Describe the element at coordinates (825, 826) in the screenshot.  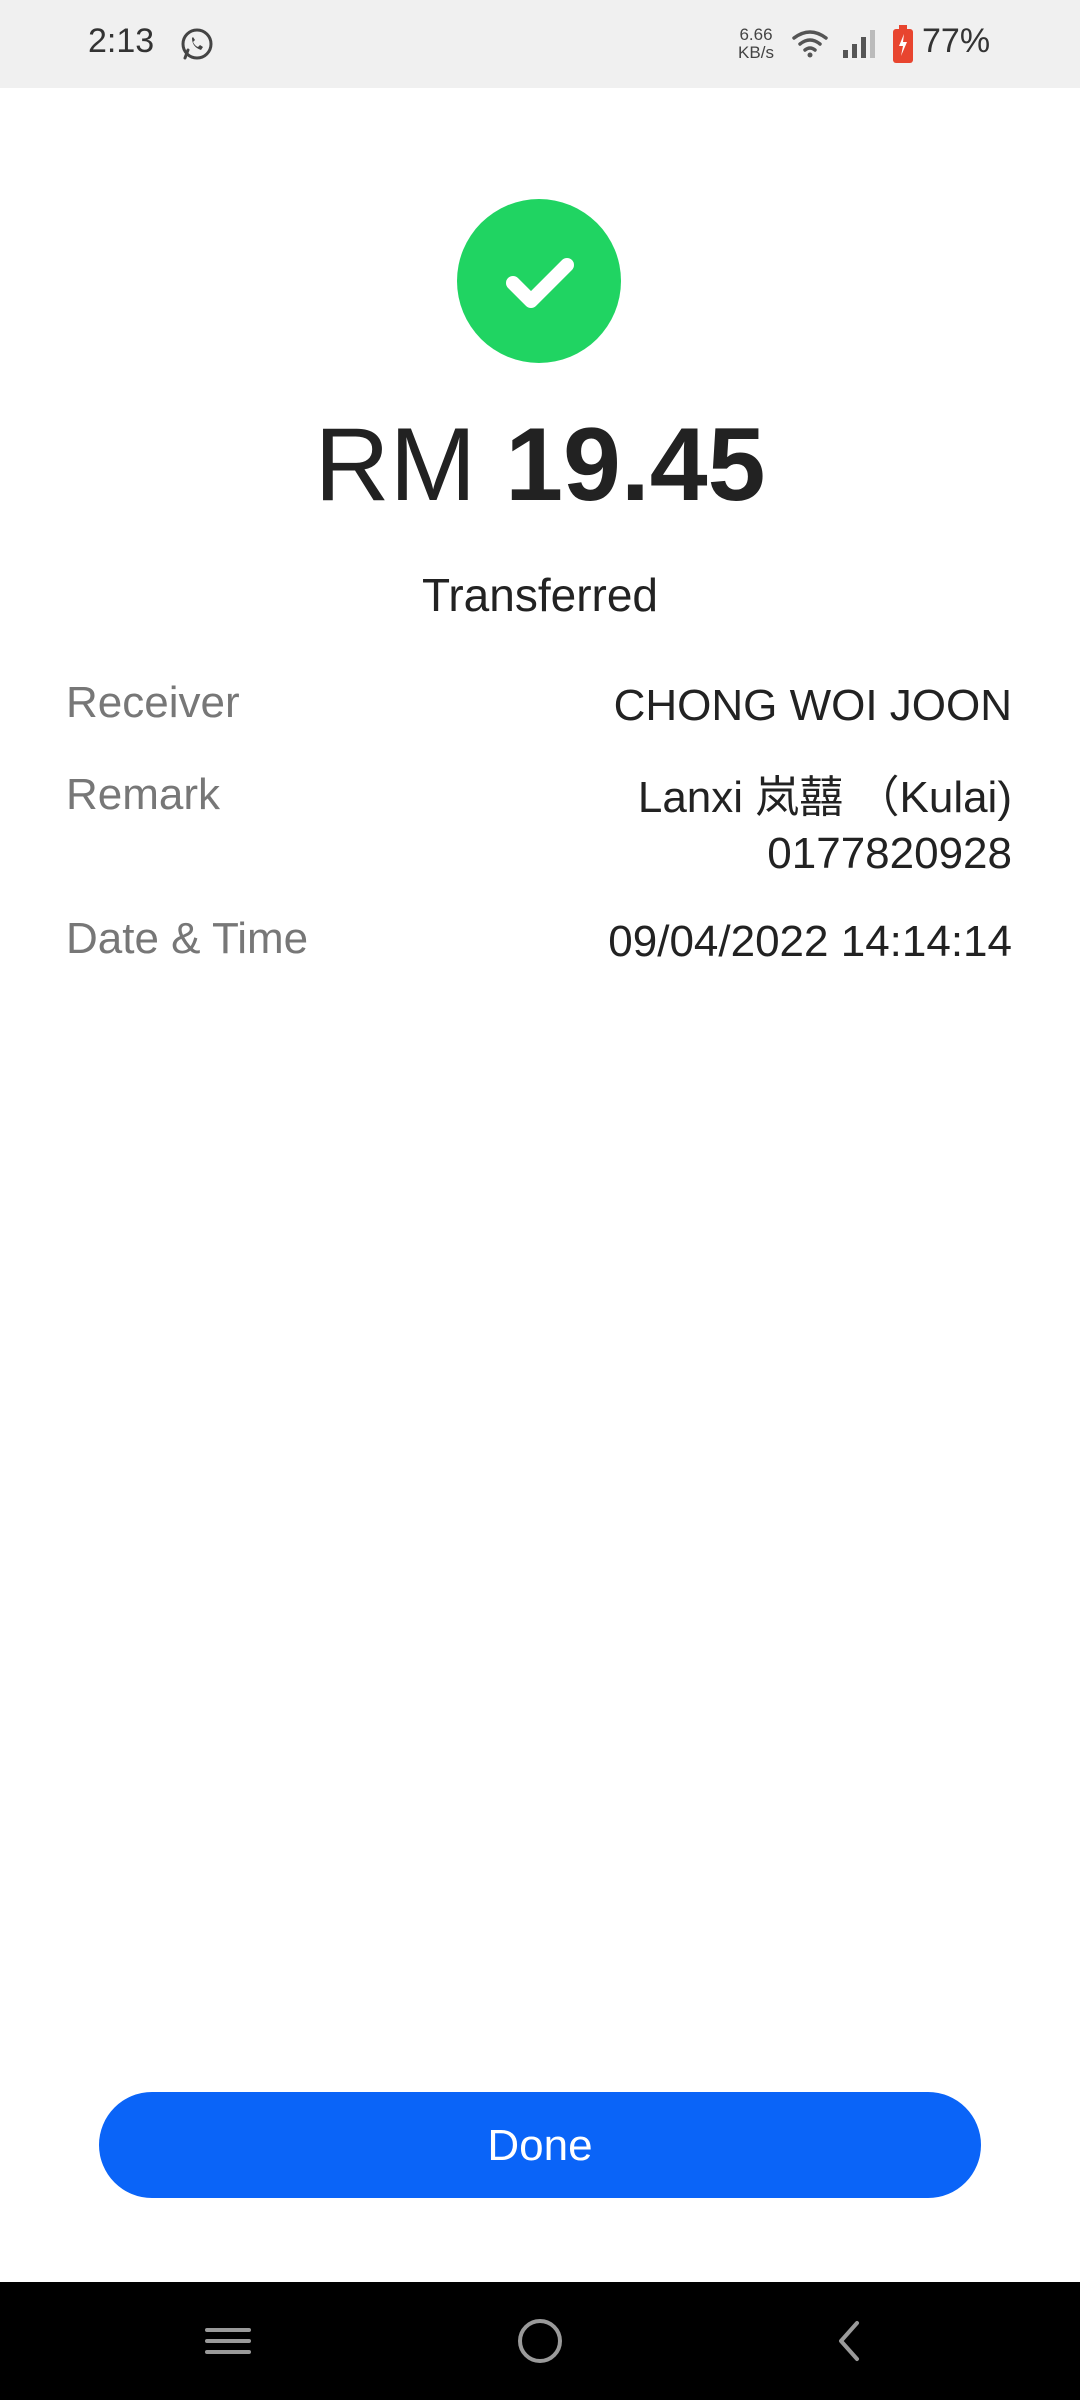
I see `remark-value: Lanxi 岚囍 （Kulai) 0177820928` at that location.